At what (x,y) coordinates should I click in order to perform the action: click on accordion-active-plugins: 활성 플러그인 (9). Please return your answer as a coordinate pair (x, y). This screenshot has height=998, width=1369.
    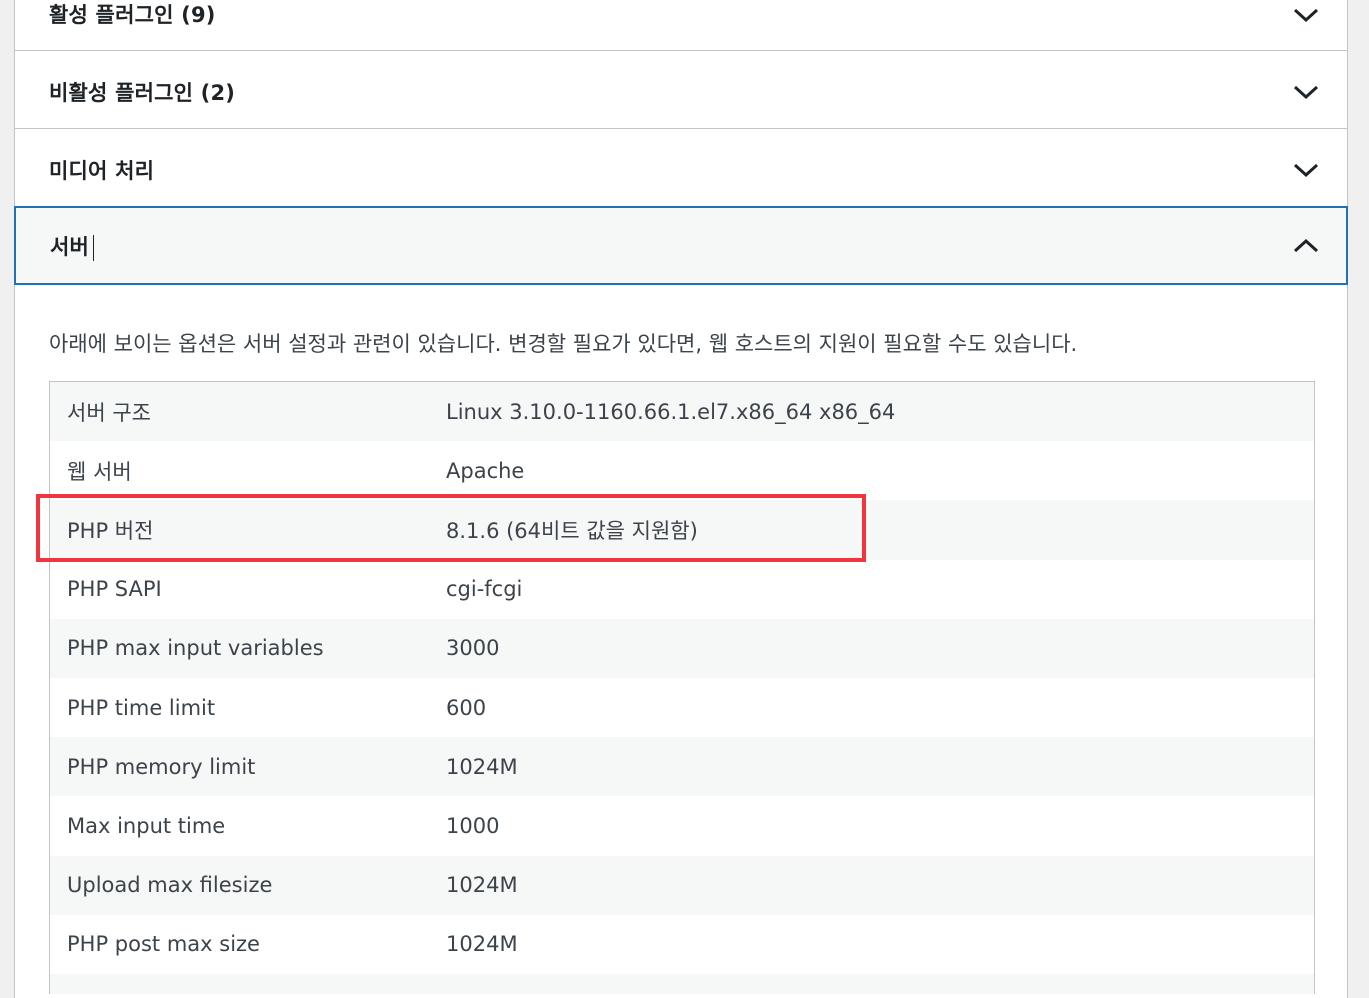
    Looking at the image, I should click on (681, 25).